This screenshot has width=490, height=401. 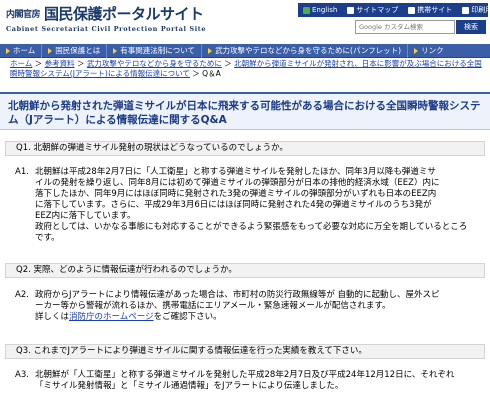 What do you see at coordinates (351, 10) in the screenshot?
I see `sitemap-icon` at bounding box center [351, 10].